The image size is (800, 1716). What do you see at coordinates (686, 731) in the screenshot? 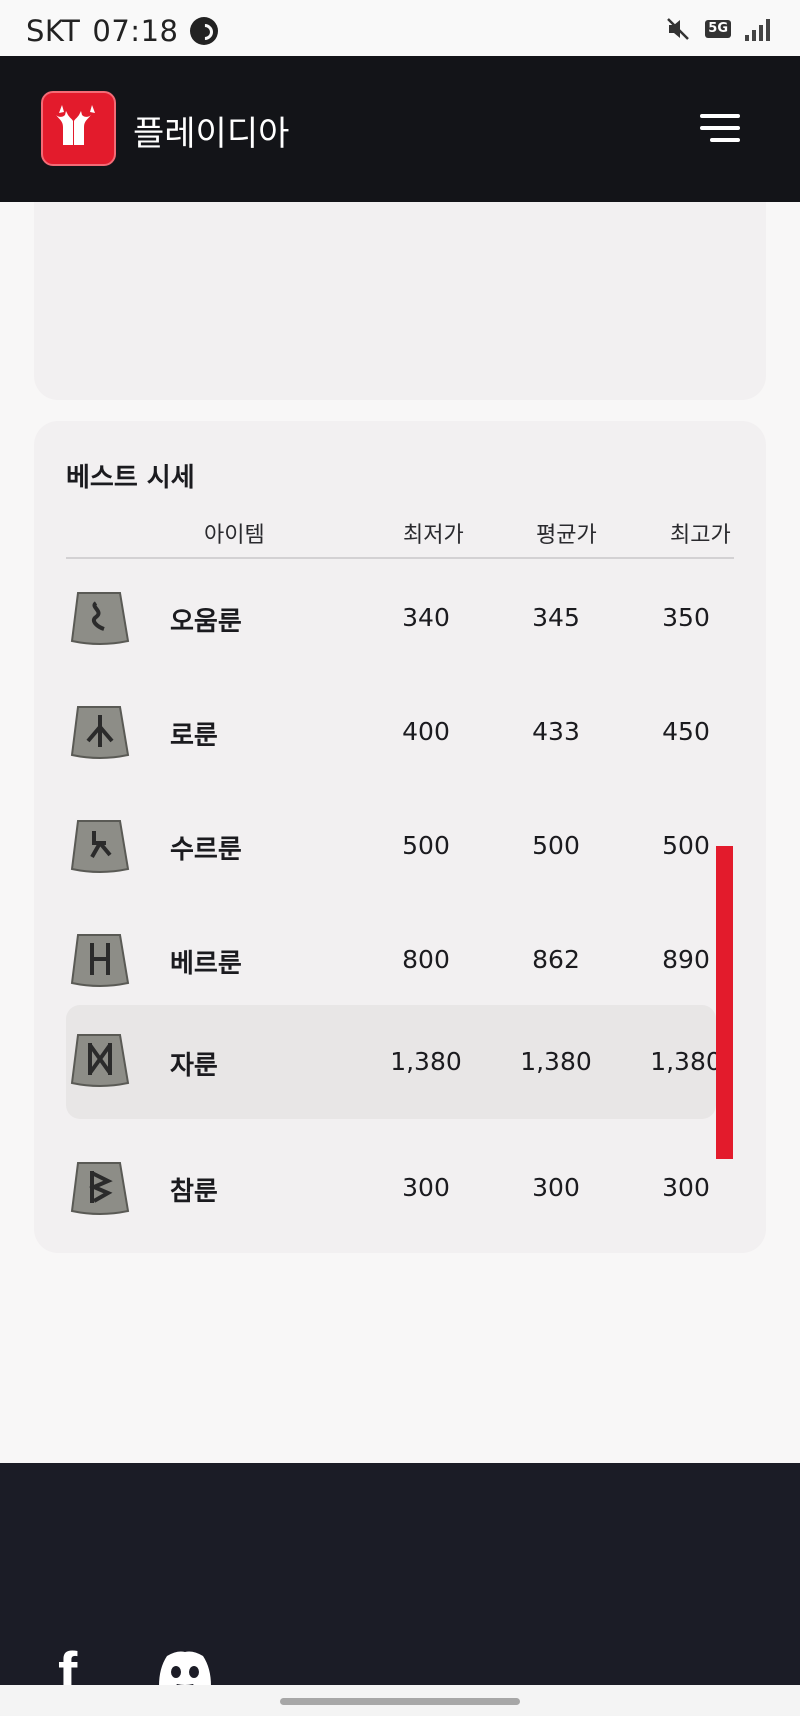
I see `max-price: 450` at bounding box center [686, 731].